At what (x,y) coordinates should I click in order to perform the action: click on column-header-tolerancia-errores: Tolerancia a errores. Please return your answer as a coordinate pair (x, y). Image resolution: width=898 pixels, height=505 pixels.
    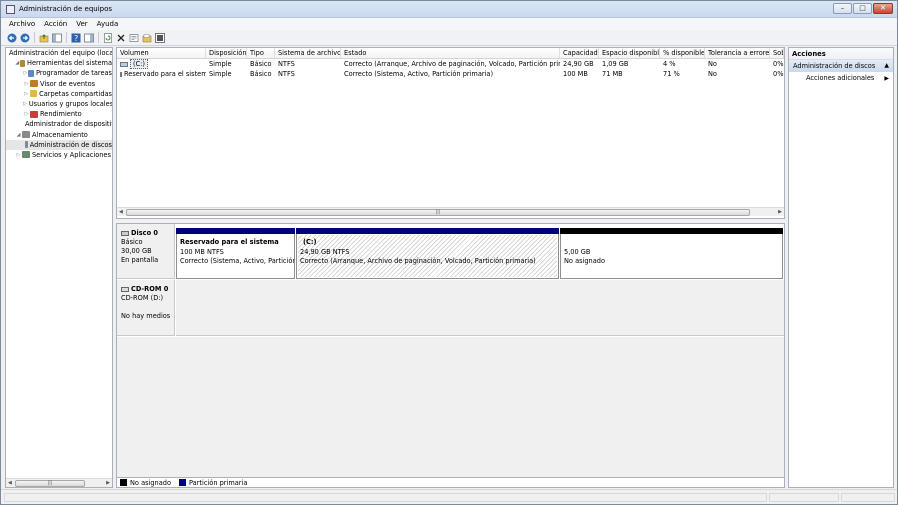
    Looking at the image, I should click on (737, 53).